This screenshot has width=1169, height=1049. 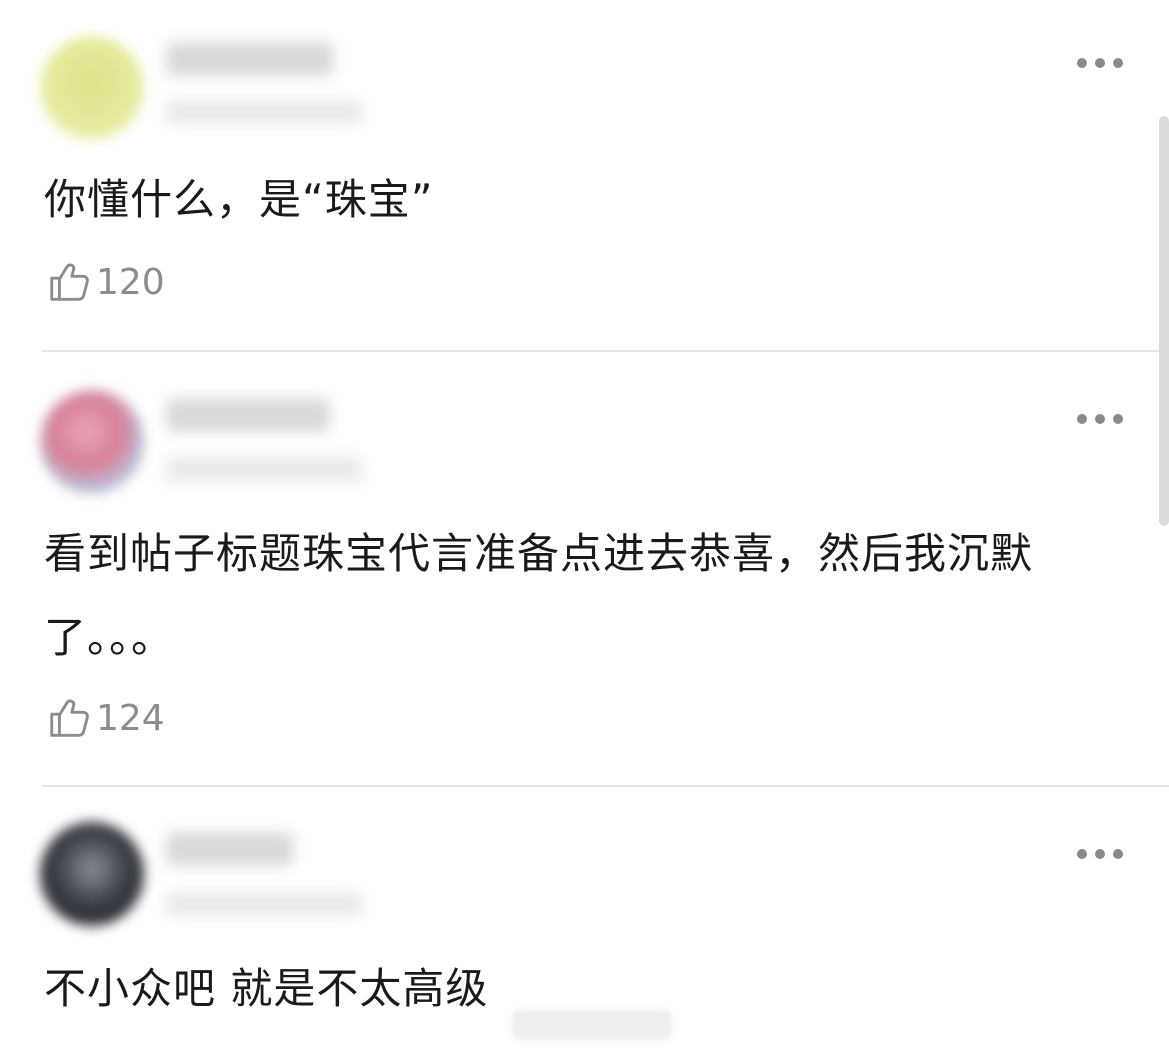 What do you see at coordinates (69, 718) in the screenshot?
I see `thumbs-up-icon` at bounding box center [69, 718].